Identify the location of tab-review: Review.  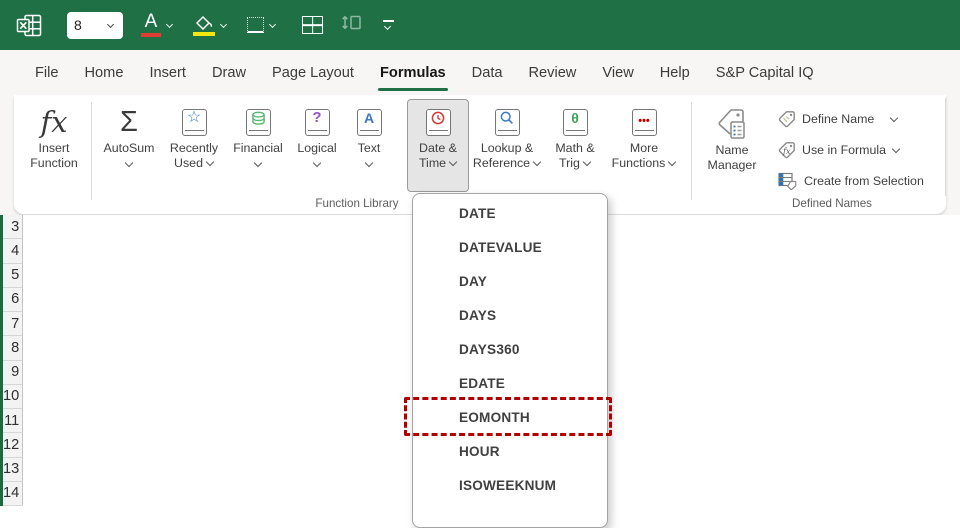
(553, 72).